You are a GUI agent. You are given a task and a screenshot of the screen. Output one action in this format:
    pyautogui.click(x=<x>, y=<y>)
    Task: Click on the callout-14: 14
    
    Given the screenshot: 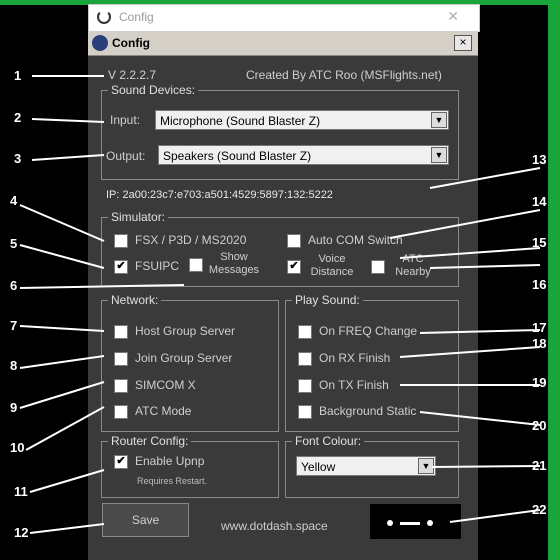 What is the action you would take?
    pyautogui.click(x=539, y=201)
    